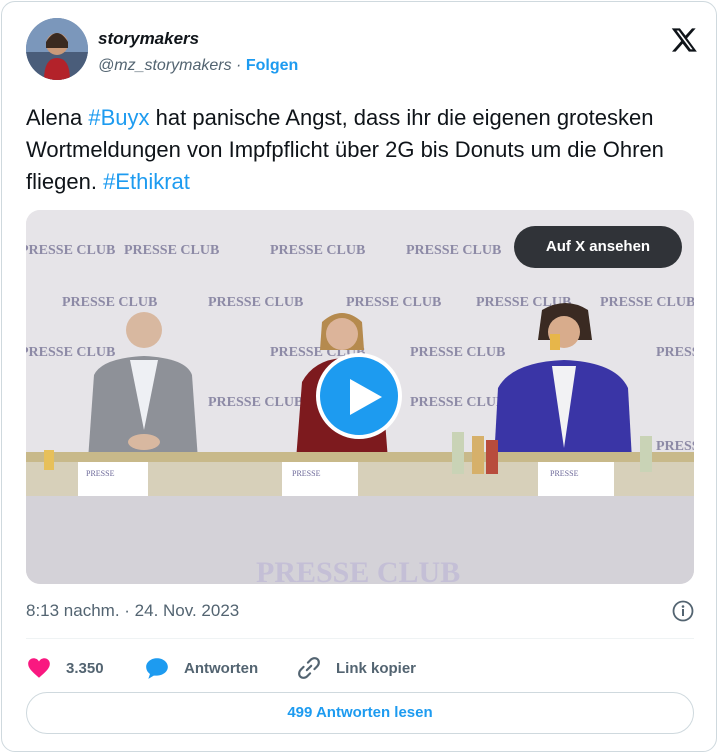 The image size is (720, 755). I want to click on copy-link-label: Link kopier, so click(376, 668).